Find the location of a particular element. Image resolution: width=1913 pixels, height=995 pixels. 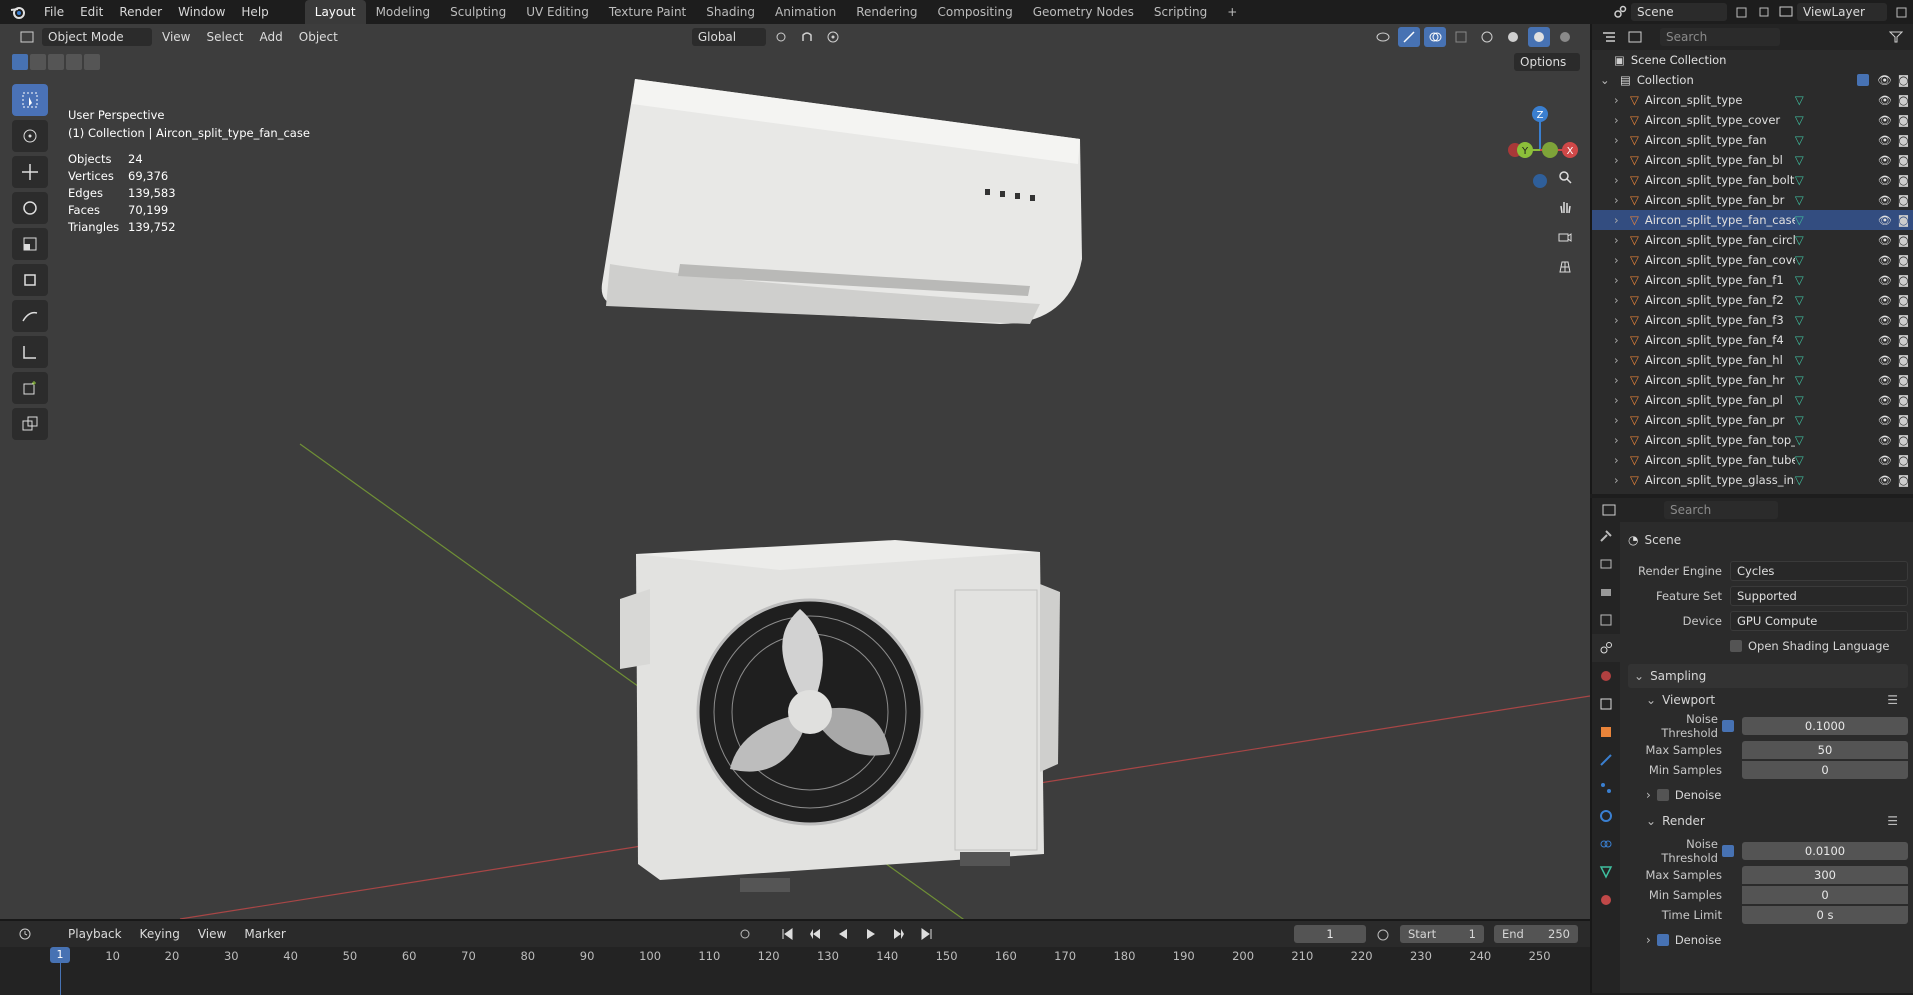

scene-tab-icon is located at coordinates (1606, 648).